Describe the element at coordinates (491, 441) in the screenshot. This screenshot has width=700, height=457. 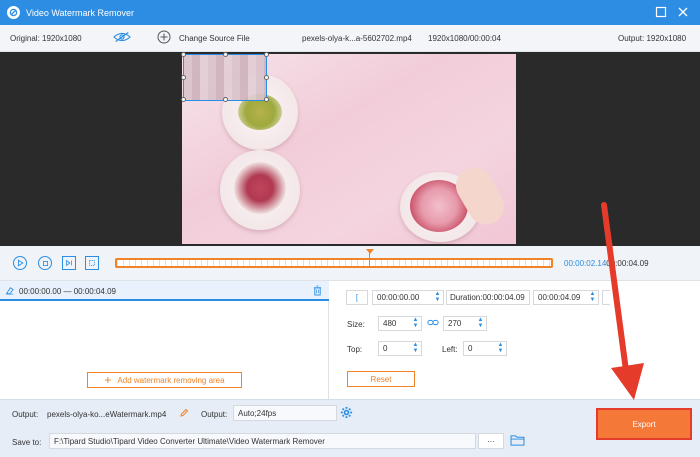
I see `browse-button: ···` at that location.